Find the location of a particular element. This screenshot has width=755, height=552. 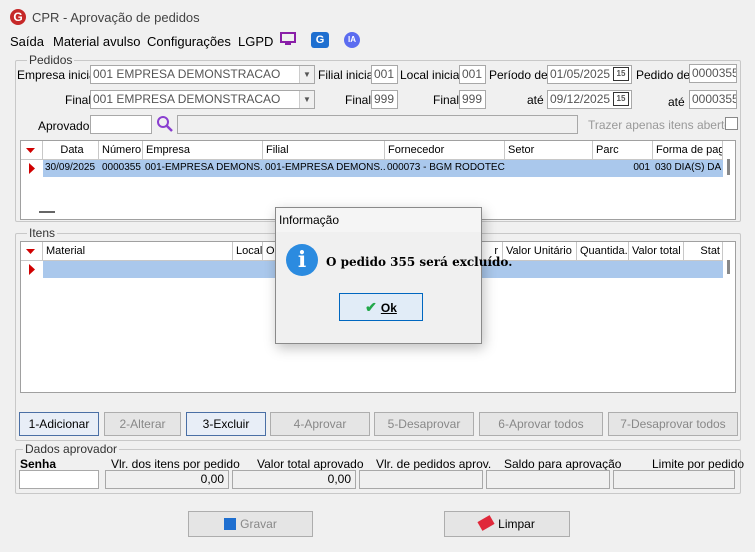

search-icon is located at coordinates (165, 124).